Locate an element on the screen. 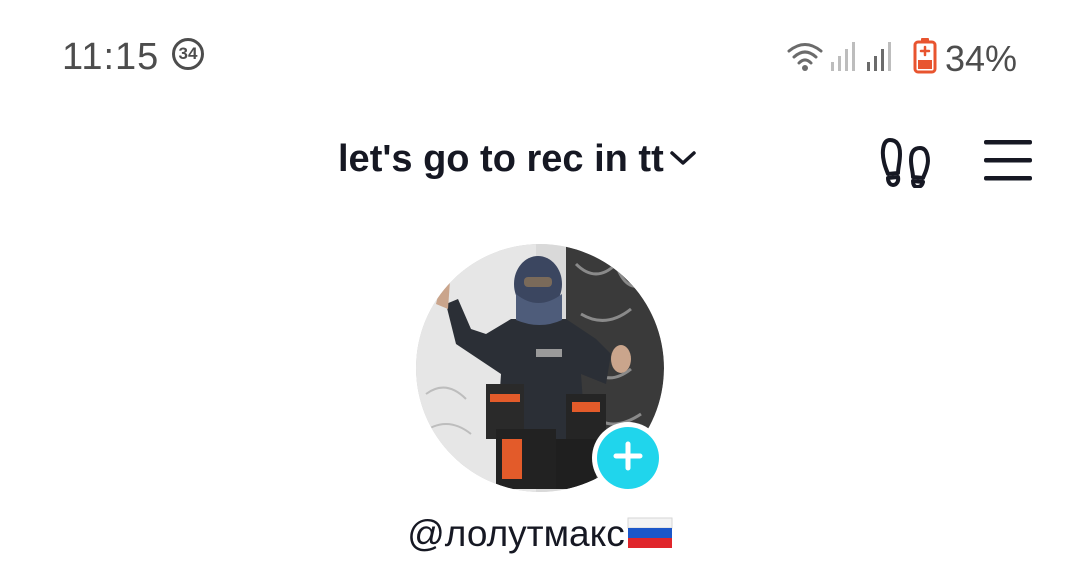 The width and height of the screenshot is (1080, 569). chevron-down-icon is located at coordinates (683, 160).